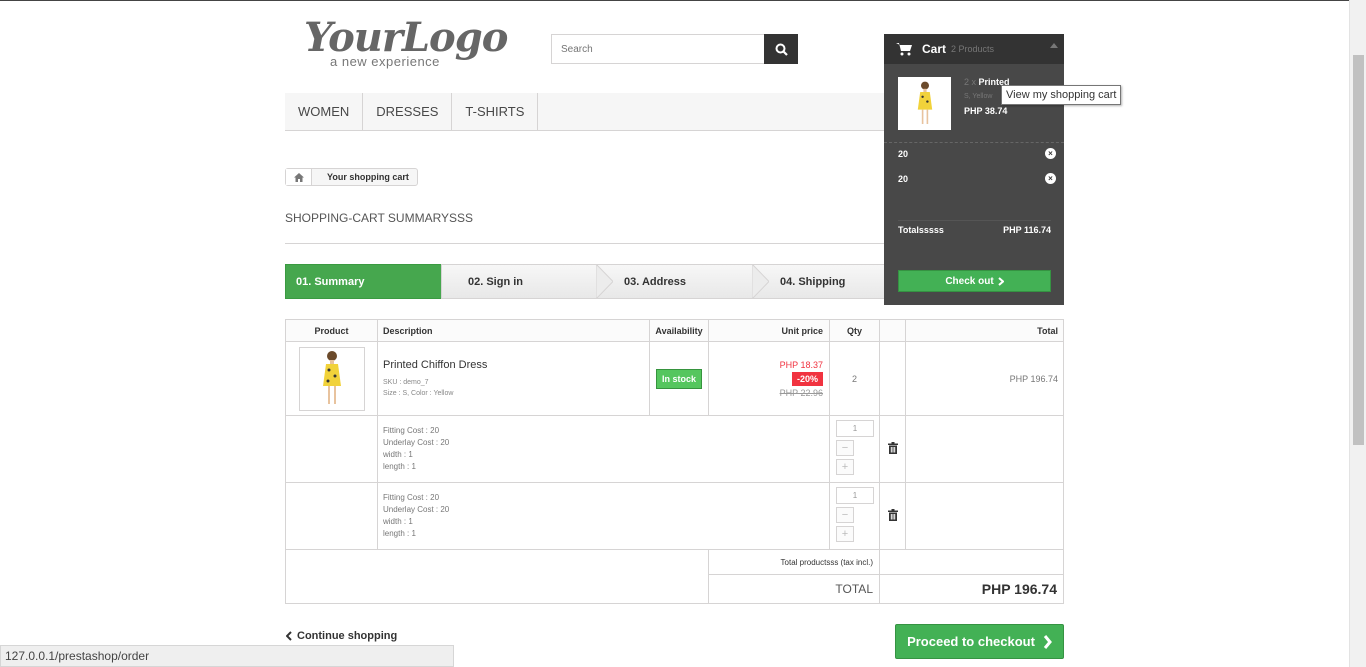  What do you see at coordinates (679, 330) in the screenshot?
I see `col-header-availability: Availability` at bounding box center [679, 330].